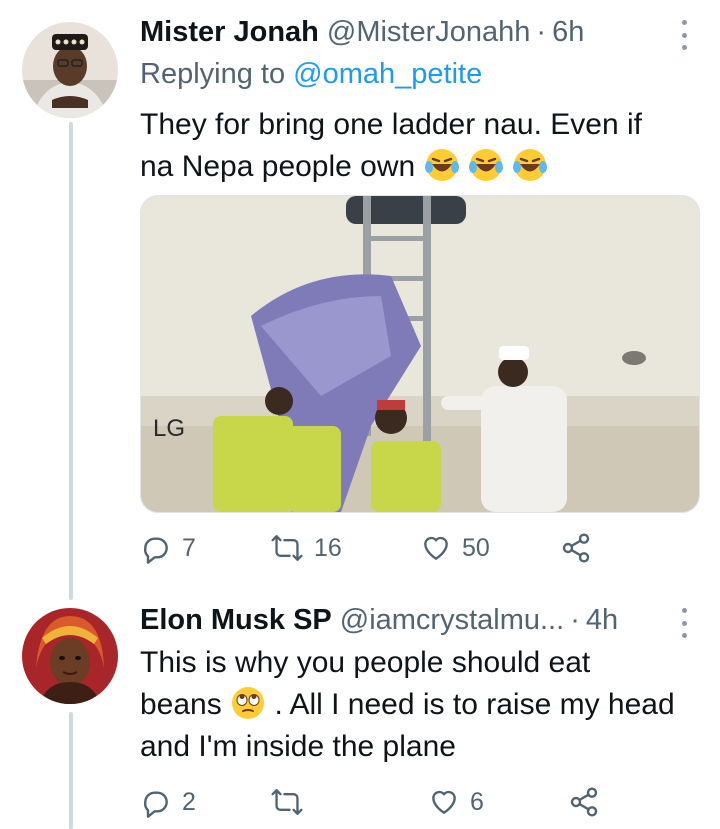 The height and width of the screenshot is (829, 720). What do you see at coordinates (602, 620) in the screenshot?
I see `timestamp: 4h` at bounding box center [602, 620].